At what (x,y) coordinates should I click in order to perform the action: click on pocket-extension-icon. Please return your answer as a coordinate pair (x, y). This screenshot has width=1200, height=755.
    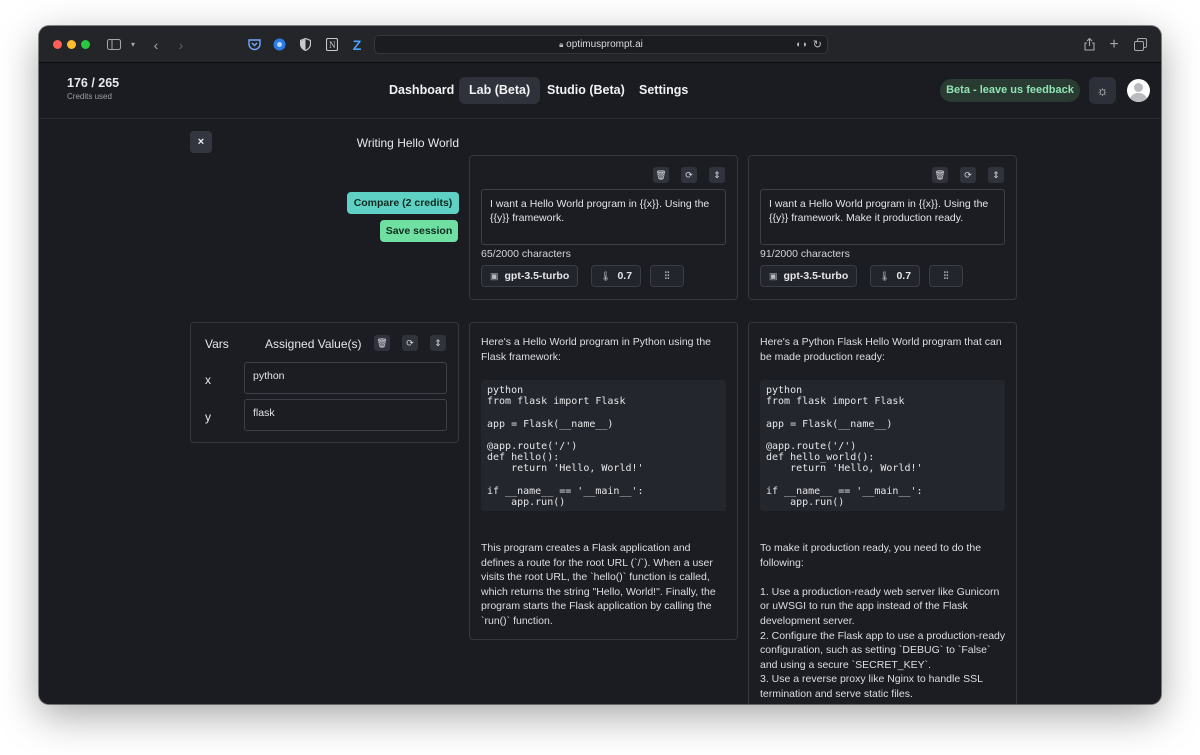
    Looking at the image, I should click on (254, 44).